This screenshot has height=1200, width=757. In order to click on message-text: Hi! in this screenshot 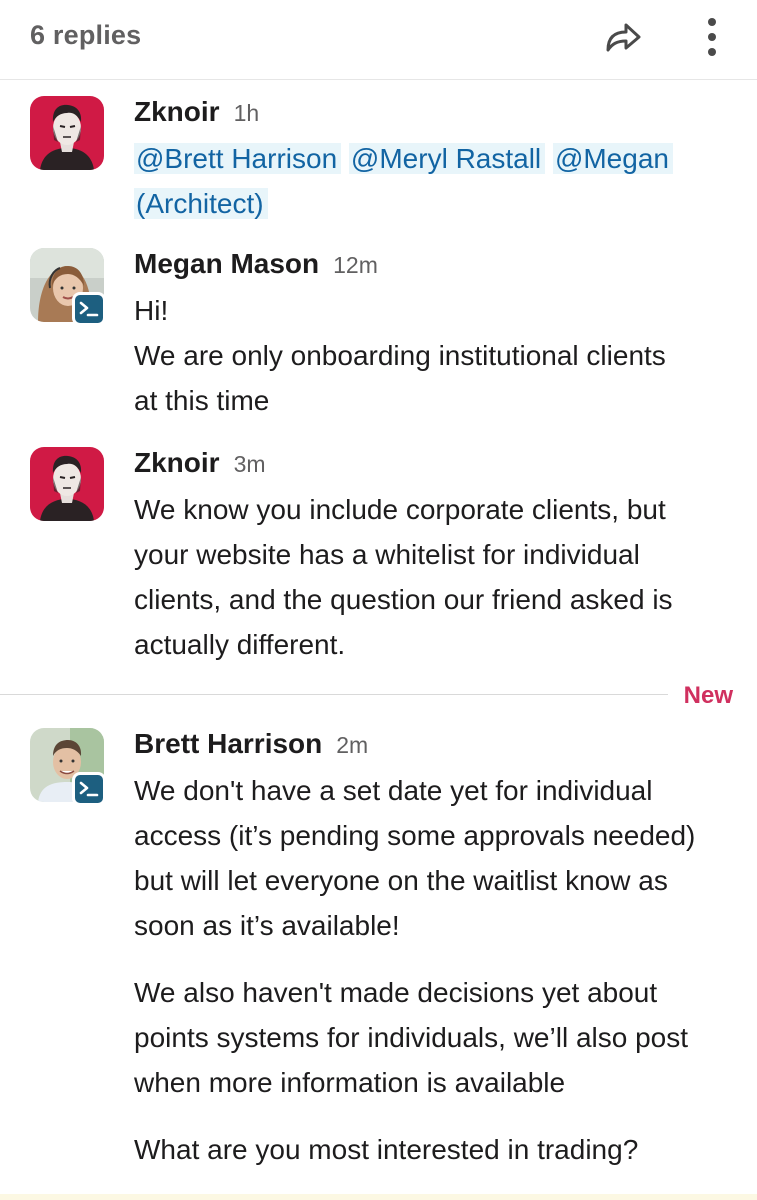, I will do `click(151, 310)`.